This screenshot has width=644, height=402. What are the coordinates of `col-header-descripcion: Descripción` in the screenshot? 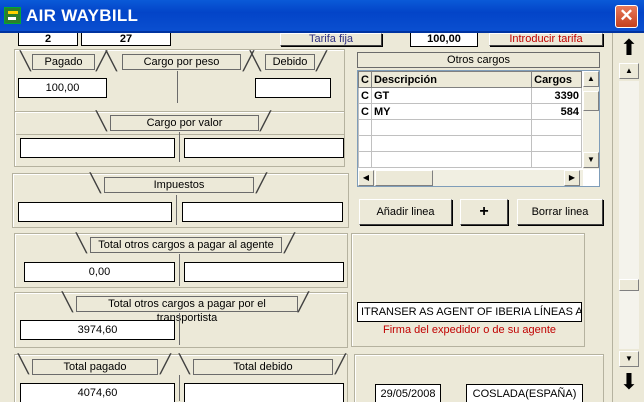 It's located at (451, 79).